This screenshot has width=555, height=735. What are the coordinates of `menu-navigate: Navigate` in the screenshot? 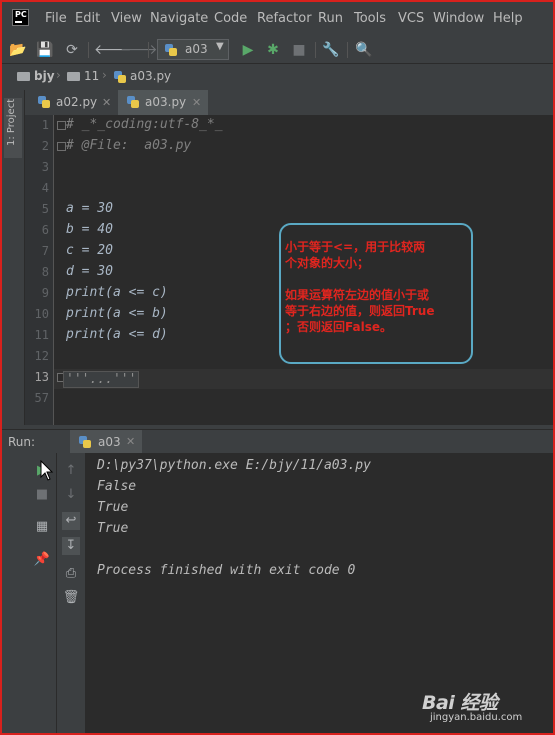 It's located at (179, 18).